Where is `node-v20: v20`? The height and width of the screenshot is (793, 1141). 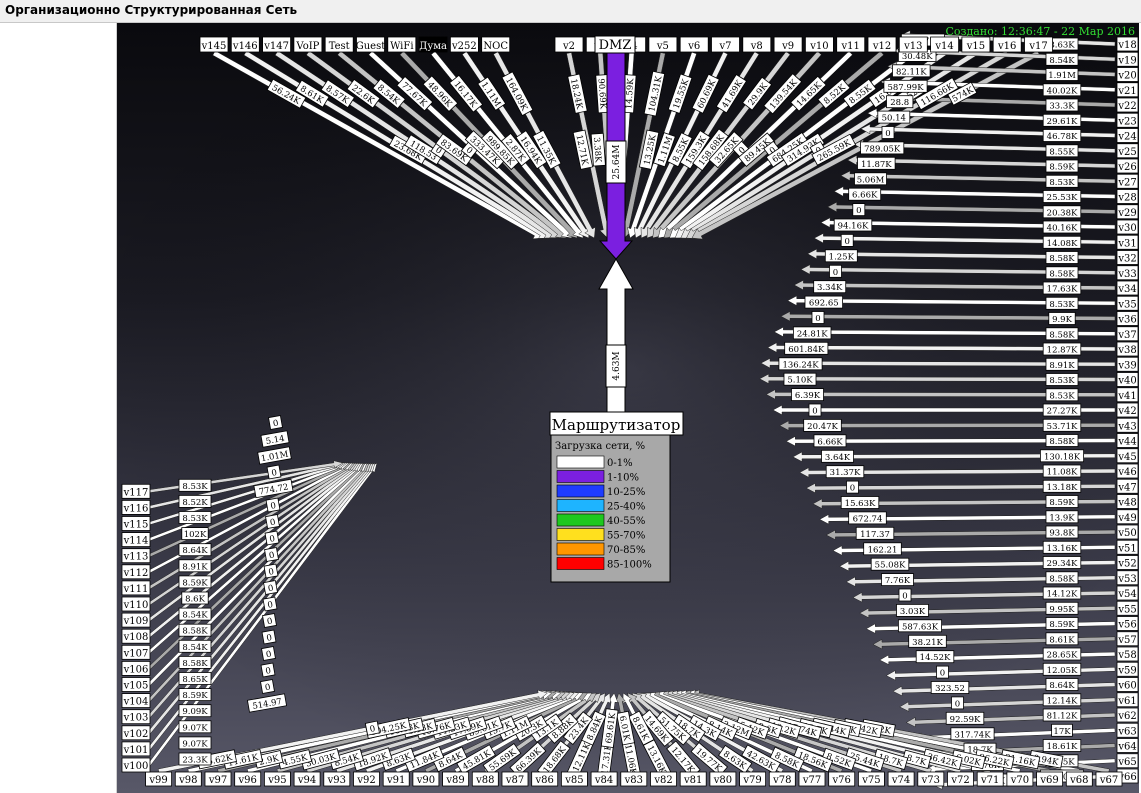
node-v20: v20 is located at coordinates (1127, 74).